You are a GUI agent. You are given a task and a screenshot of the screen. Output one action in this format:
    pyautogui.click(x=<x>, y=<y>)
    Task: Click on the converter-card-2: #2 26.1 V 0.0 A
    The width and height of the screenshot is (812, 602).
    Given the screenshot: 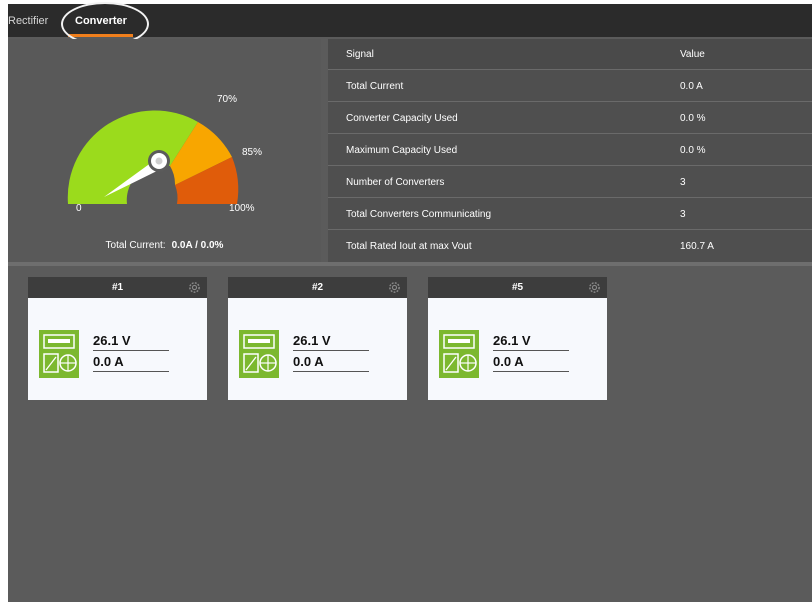 What is the action you would take?
    pyautogui.click(x=317, y=338)
    